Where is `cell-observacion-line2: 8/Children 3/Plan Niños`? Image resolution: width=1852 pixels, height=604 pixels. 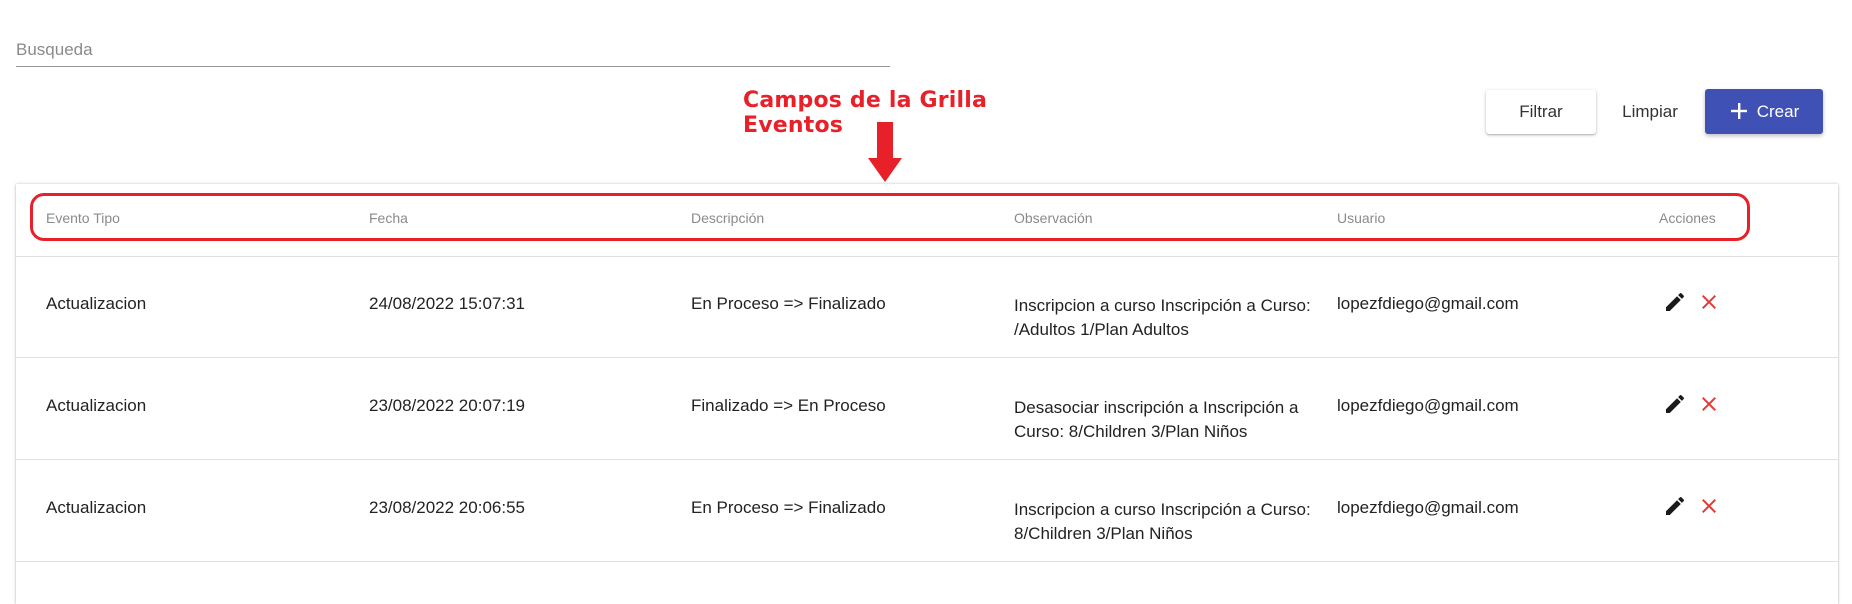
cell-observacion-line2: 8/Children 3/Plan Niños is located at coordinates (1103, 533).